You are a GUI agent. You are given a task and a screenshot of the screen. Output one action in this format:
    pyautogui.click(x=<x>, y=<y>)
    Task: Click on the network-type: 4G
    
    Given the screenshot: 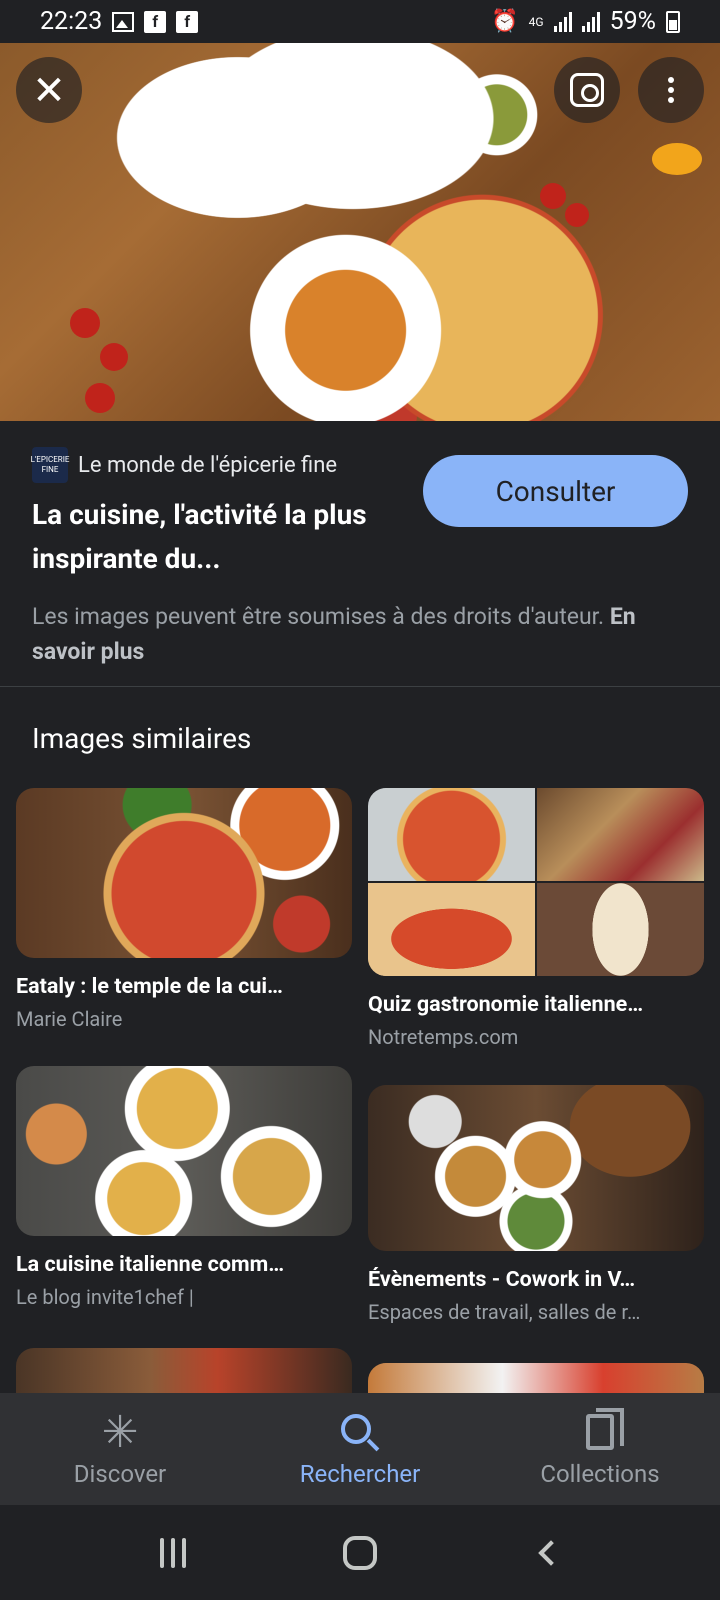 What is the action you would take?
    pyautogui.click(x=536, y=21)
    